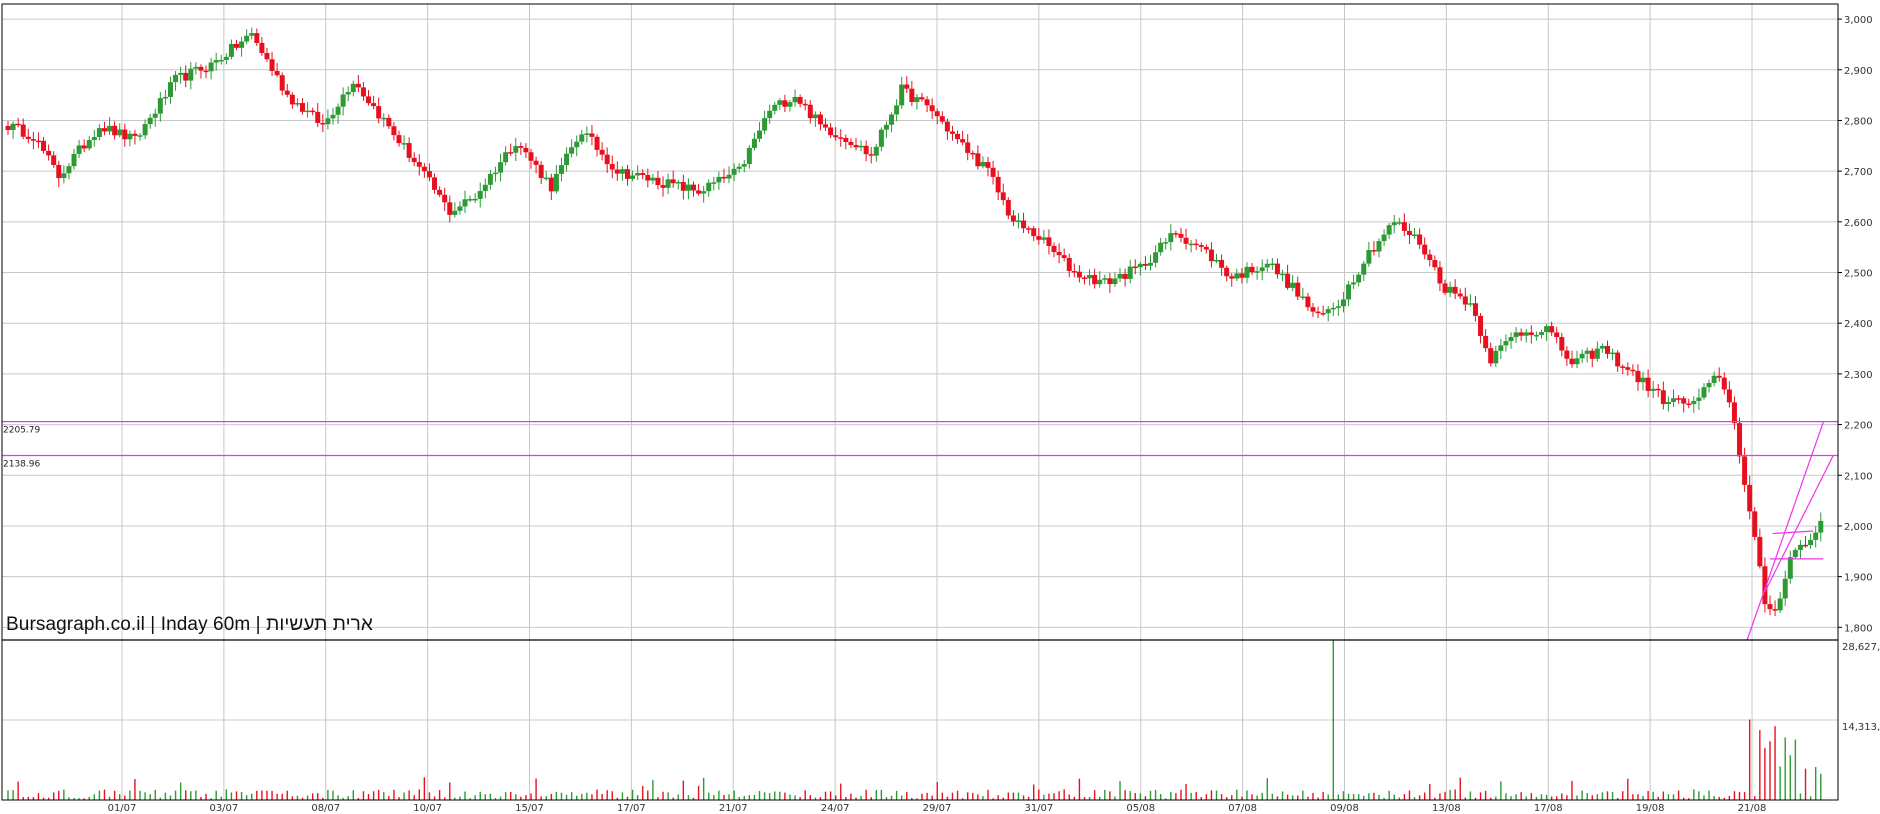 The height and width of the screenshot is (814, 1880). What do you see at coordinates (1861, 647) in the screenshot?
I see `volume-tick-label: 28,627,2` at bounding box center [1861, 647].